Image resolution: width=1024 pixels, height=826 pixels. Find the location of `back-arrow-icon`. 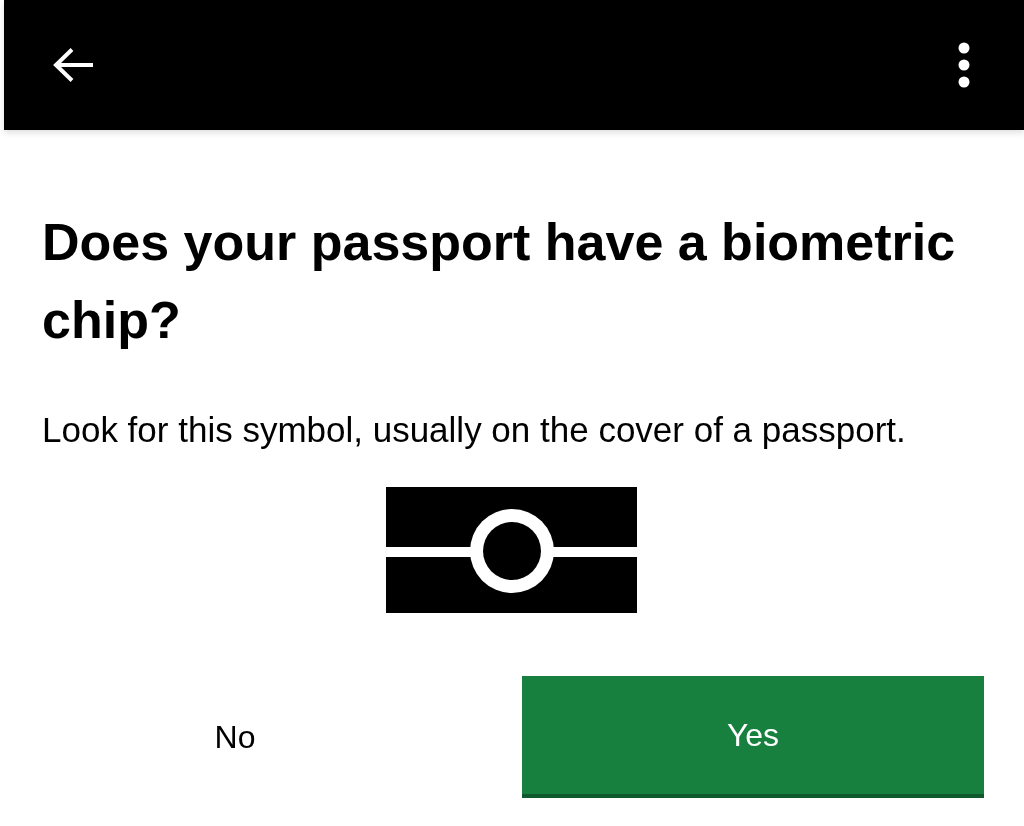

back-arrow-icon is located at coordinates (73, 65).